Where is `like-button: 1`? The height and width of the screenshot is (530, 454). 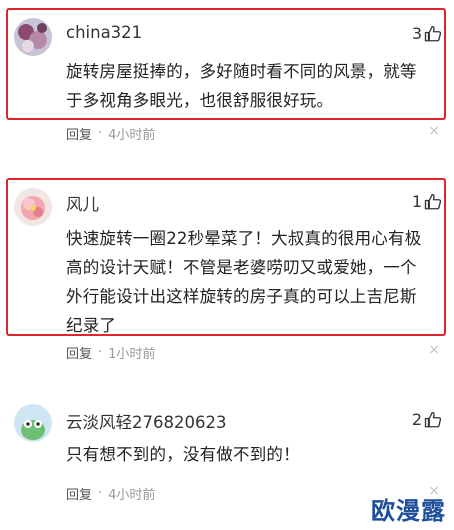 like-button: 1 is located at coordinates (427, 201).